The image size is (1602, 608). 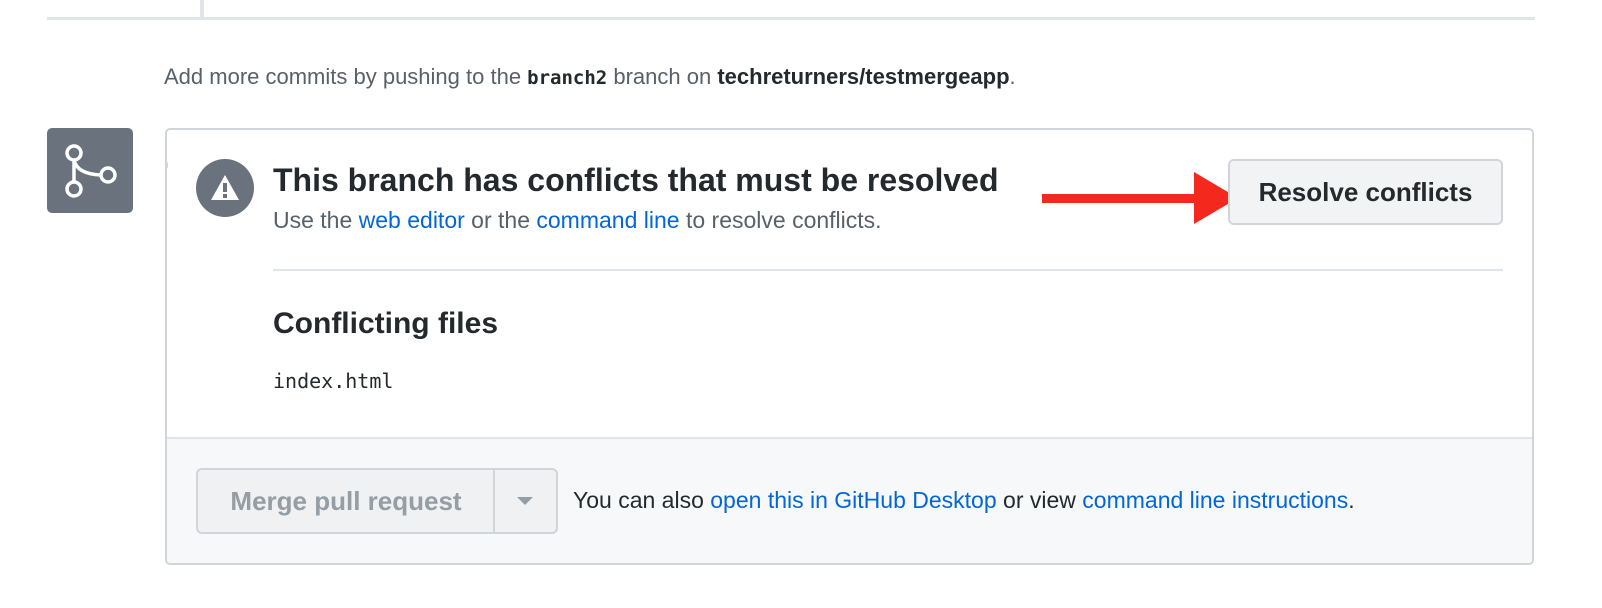 I want to click on git-merge-icon, so click(x=90, y=170).